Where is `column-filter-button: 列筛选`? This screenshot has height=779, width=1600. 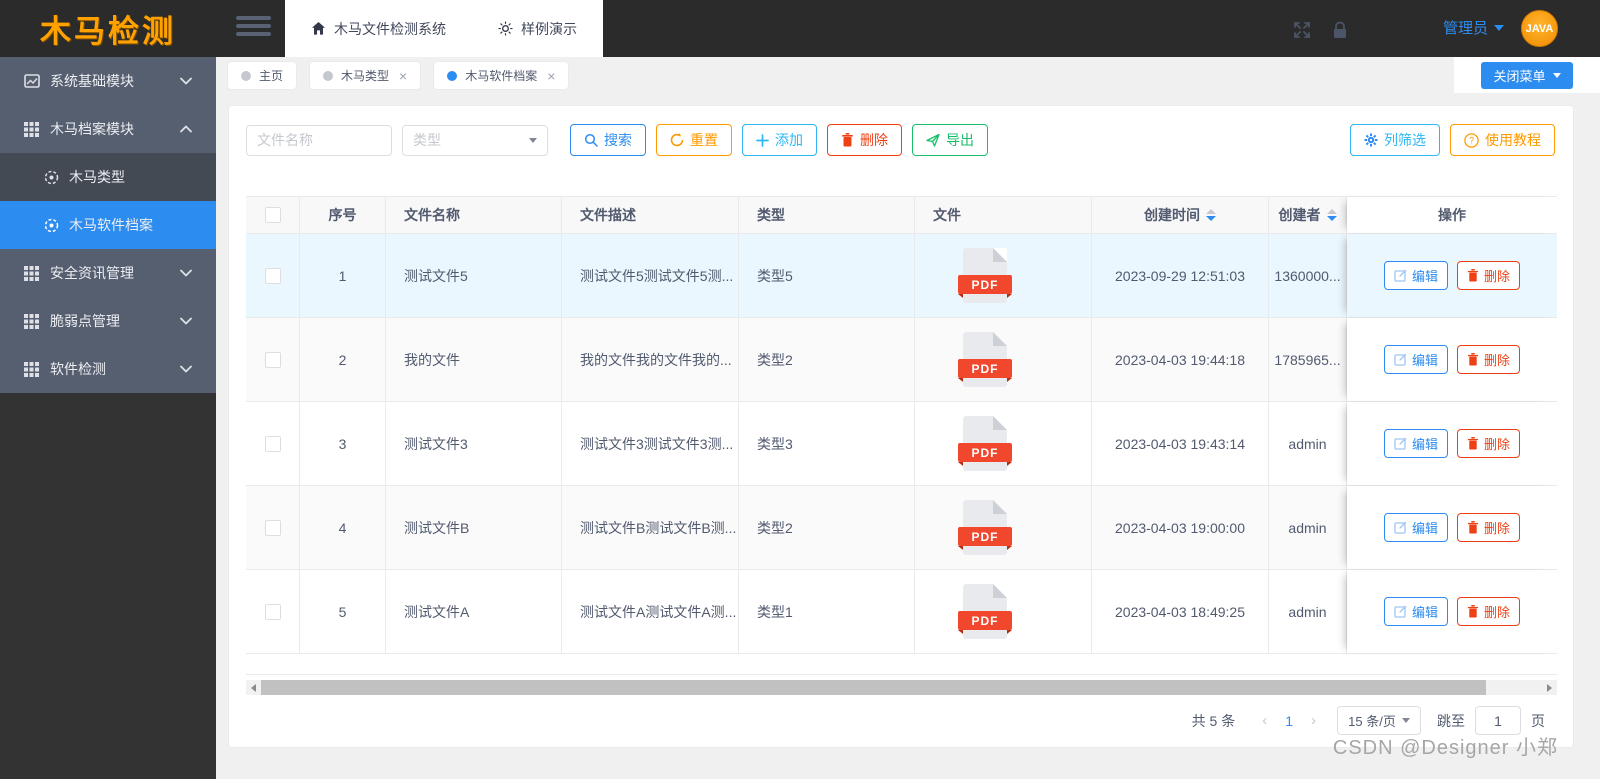 column-filter-button: 列筛选 is located at coordinates (1395, 140).